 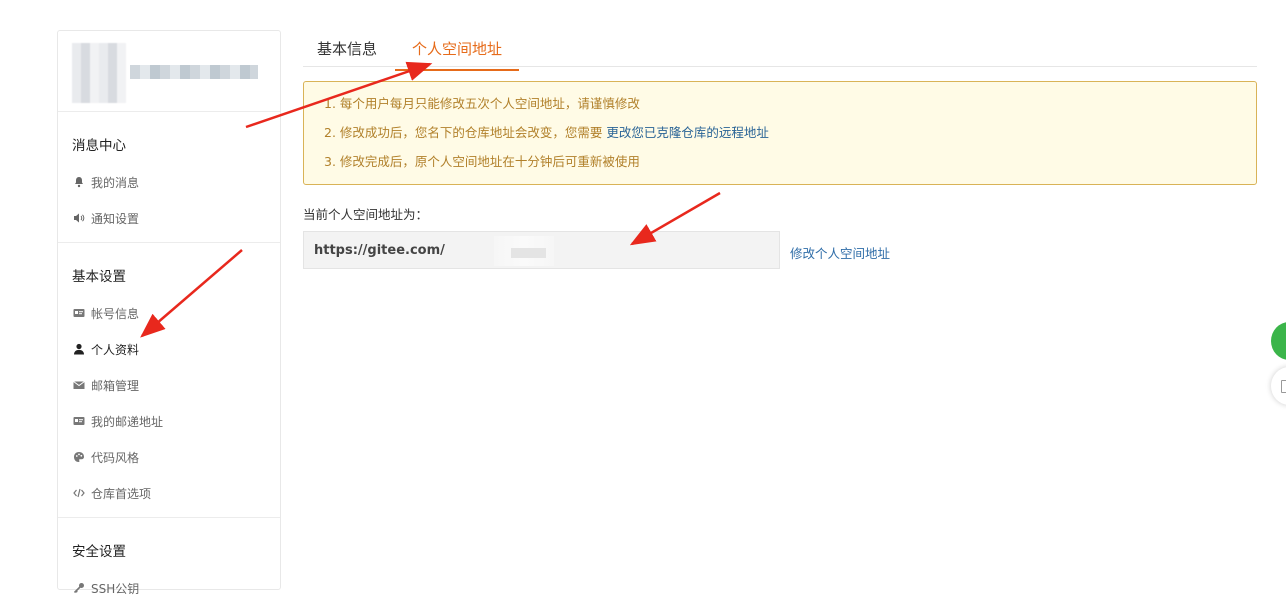 I want to click on key-icon, so click(x=79, y=588).